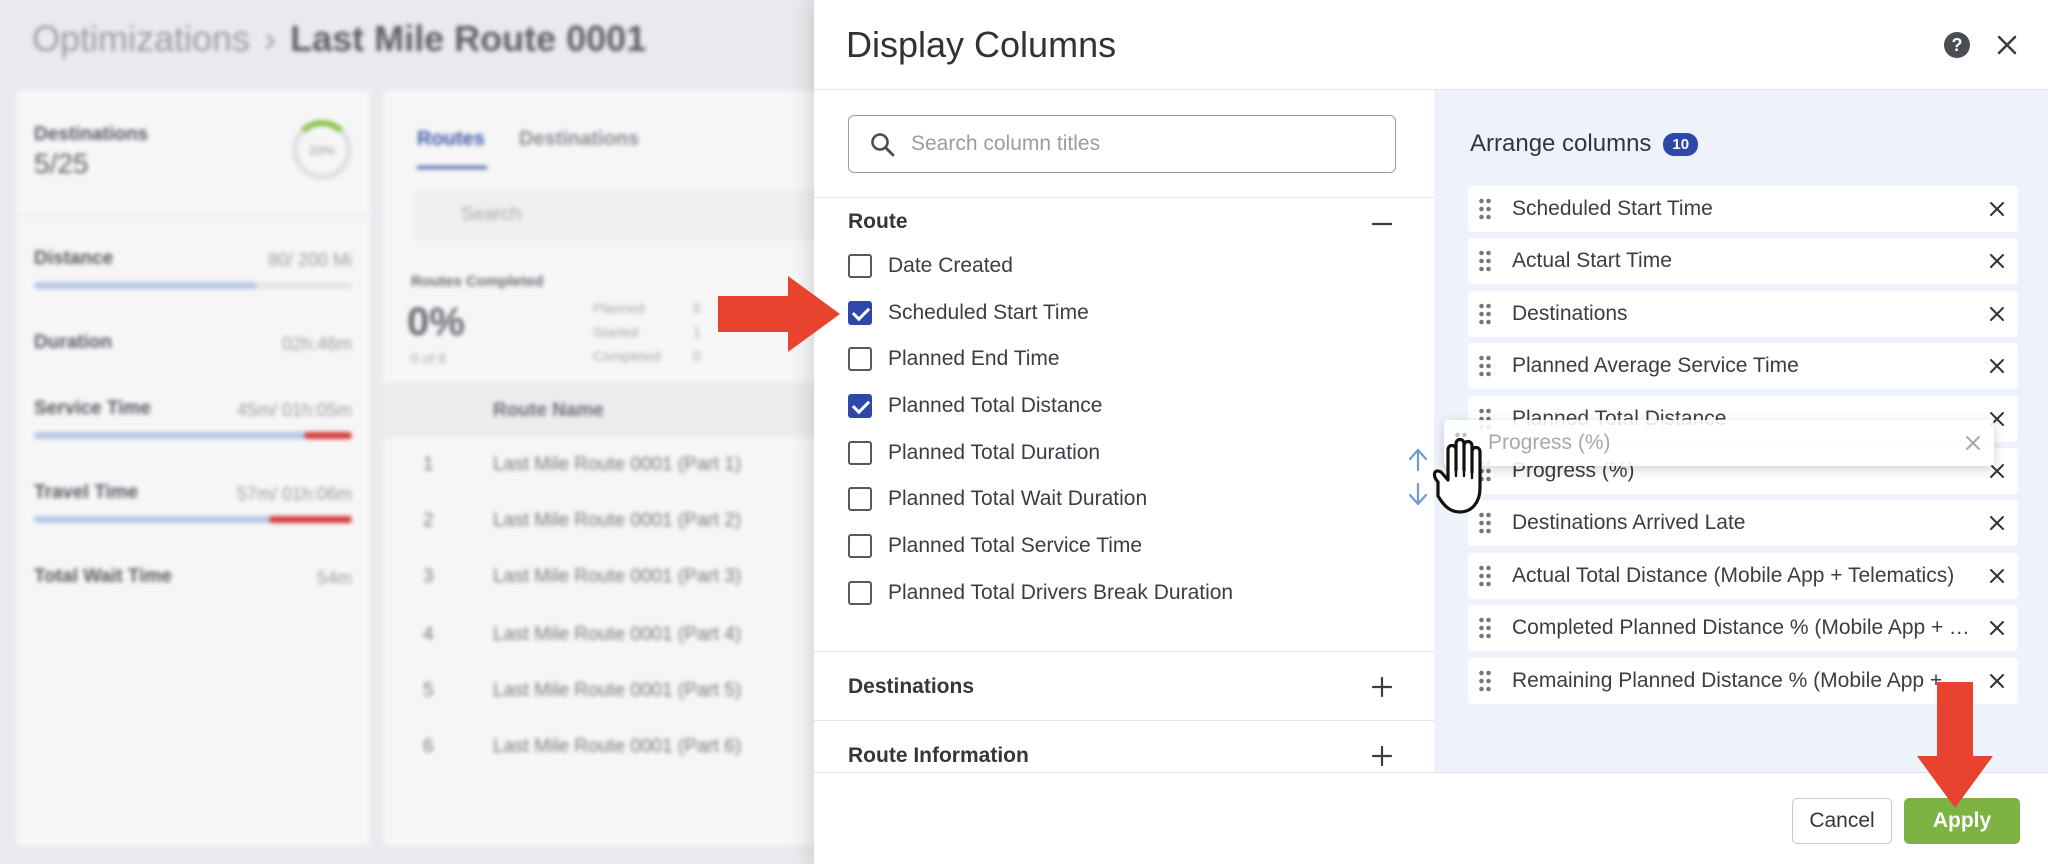  Describe the element at coordinates (477, 281) in the screenshot. I see `routes-completed-label: Routes Completed` at that location.